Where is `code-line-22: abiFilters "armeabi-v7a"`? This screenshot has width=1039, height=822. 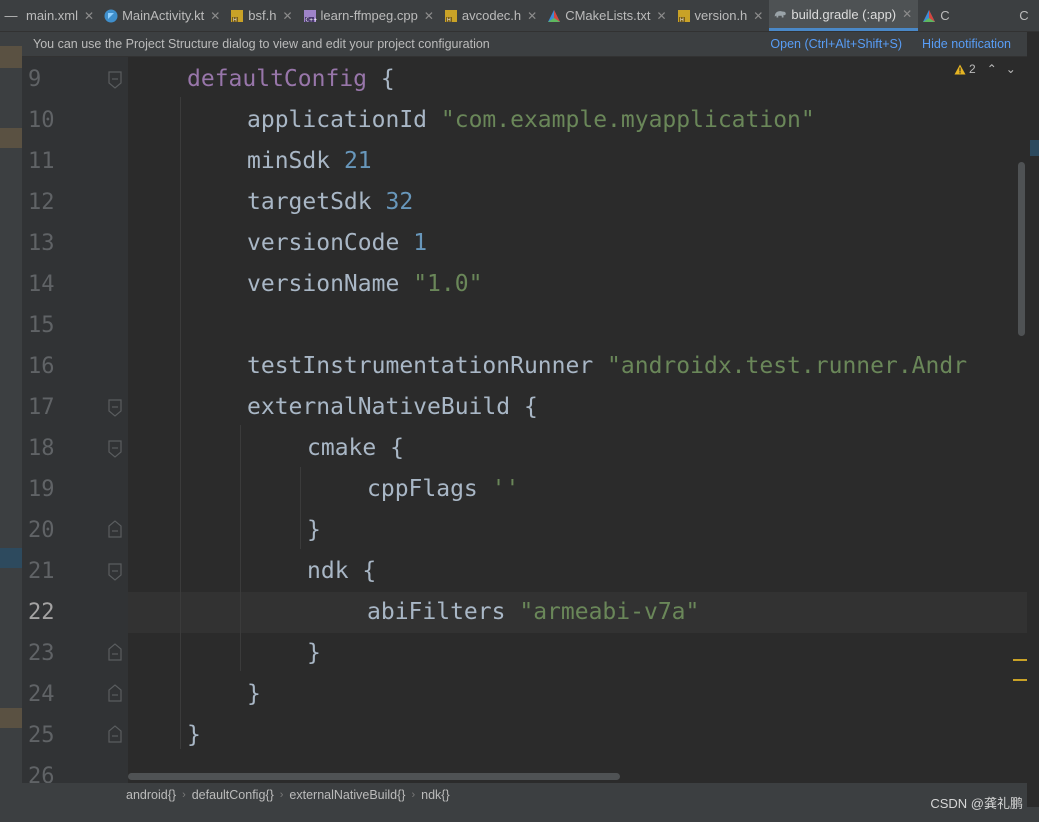
code-line-22: abiFilters "armeabi-v7a" is located at coordinates (533, 612).